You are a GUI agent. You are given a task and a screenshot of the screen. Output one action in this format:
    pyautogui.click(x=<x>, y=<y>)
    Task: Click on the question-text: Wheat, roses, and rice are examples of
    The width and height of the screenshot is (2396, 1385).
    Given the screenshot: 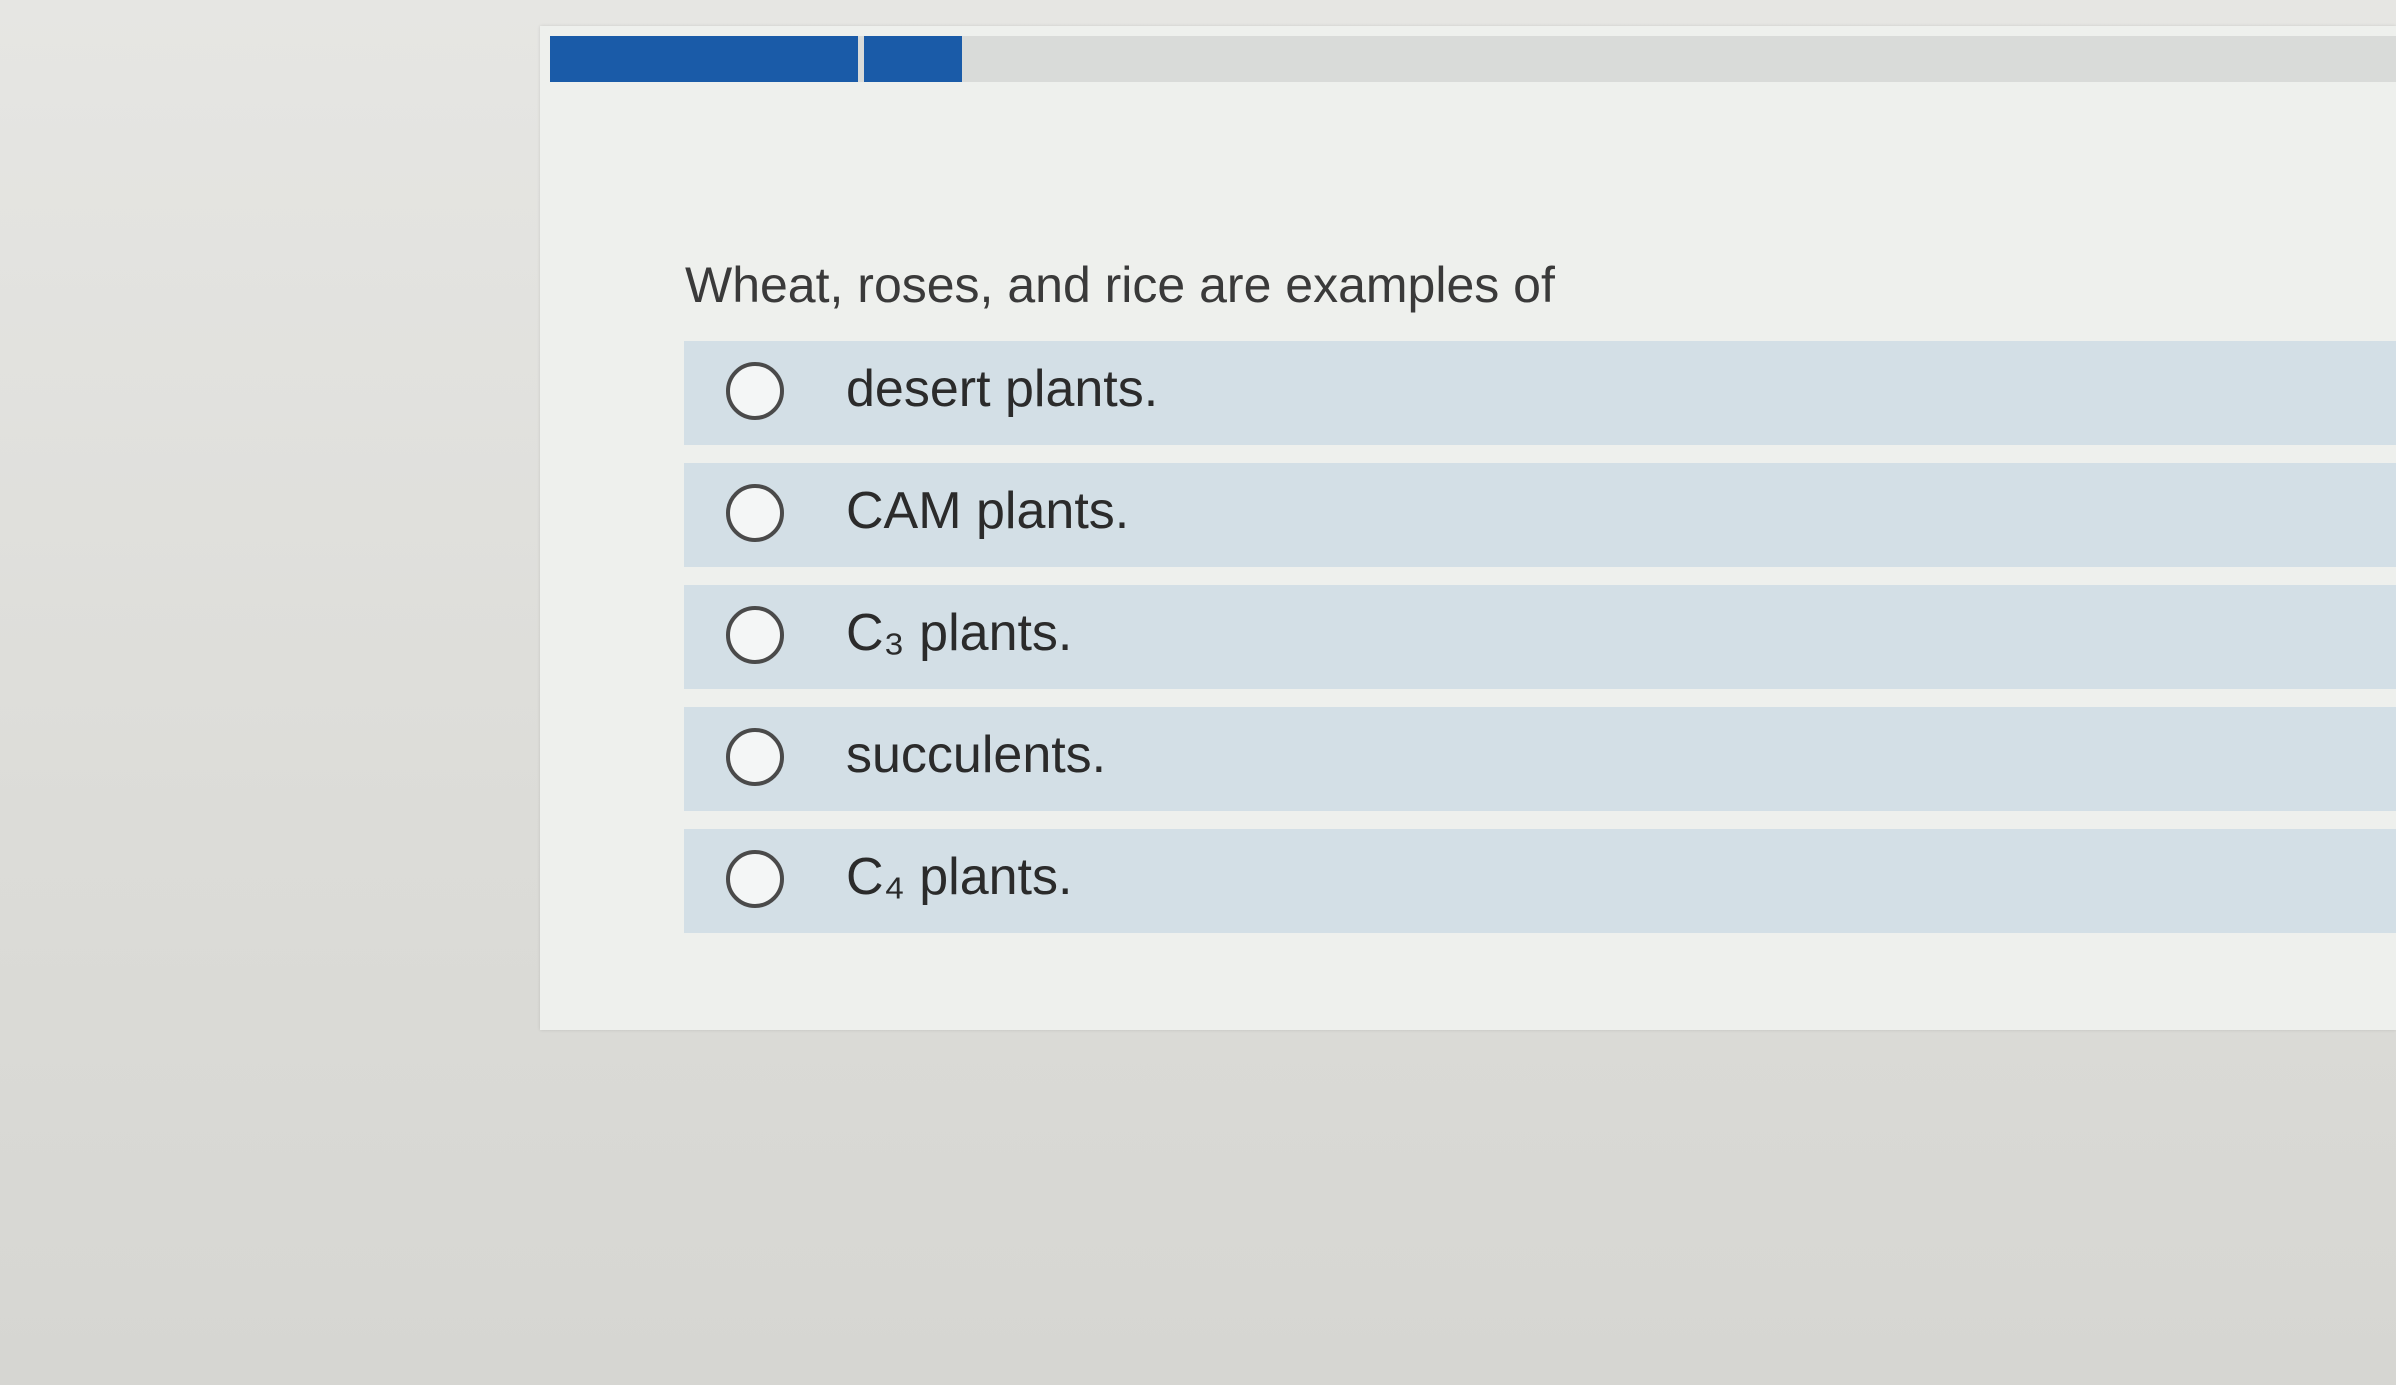 What is the action you would take?
    pyautogui.click(x=1120, y=285)
    